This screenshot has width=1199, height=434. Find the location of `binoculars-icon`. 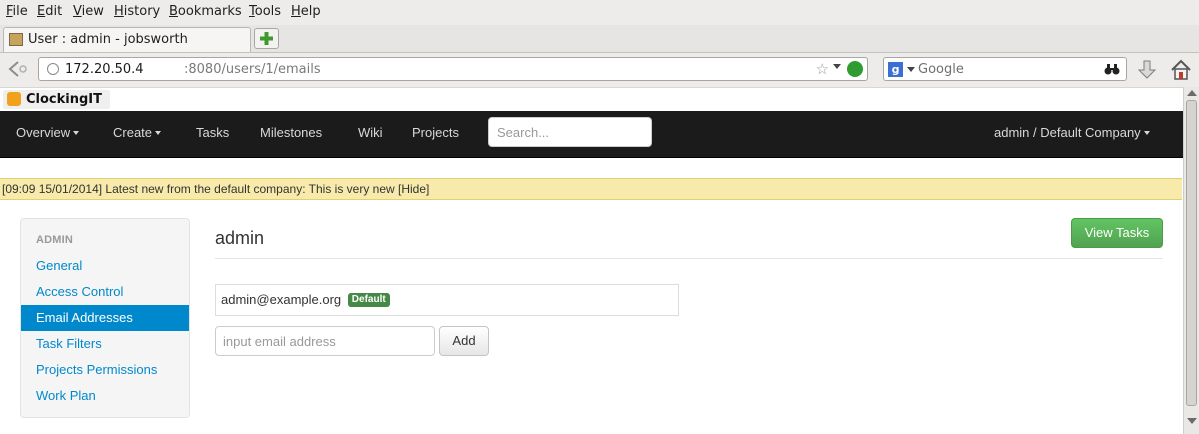

binoculars-icon is located at coordinates (1112, 69).